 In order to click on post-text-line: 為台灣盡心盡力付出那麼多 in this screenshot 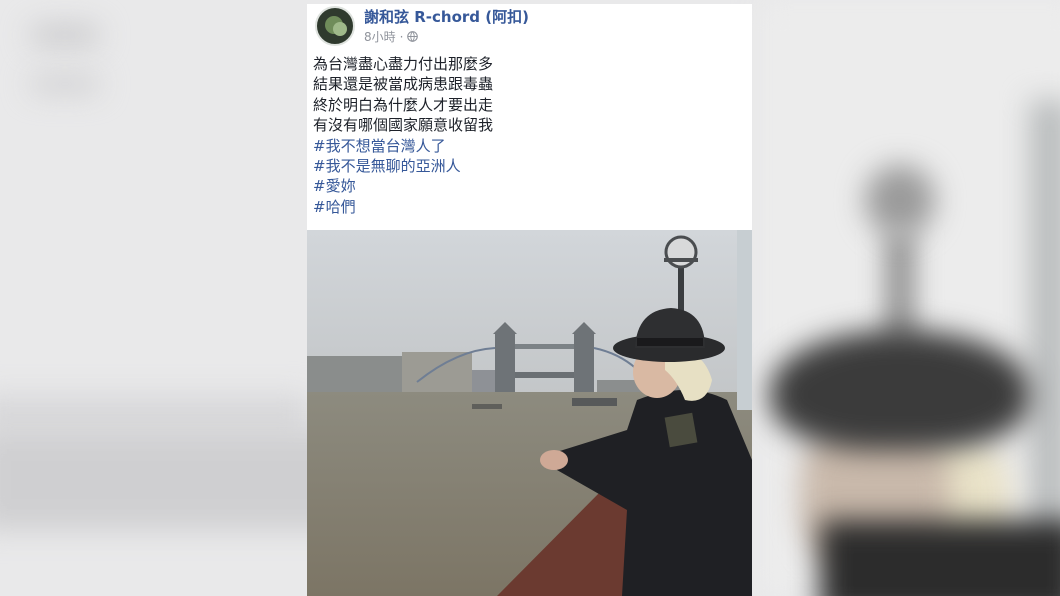, I will do `click(403, 64)`.